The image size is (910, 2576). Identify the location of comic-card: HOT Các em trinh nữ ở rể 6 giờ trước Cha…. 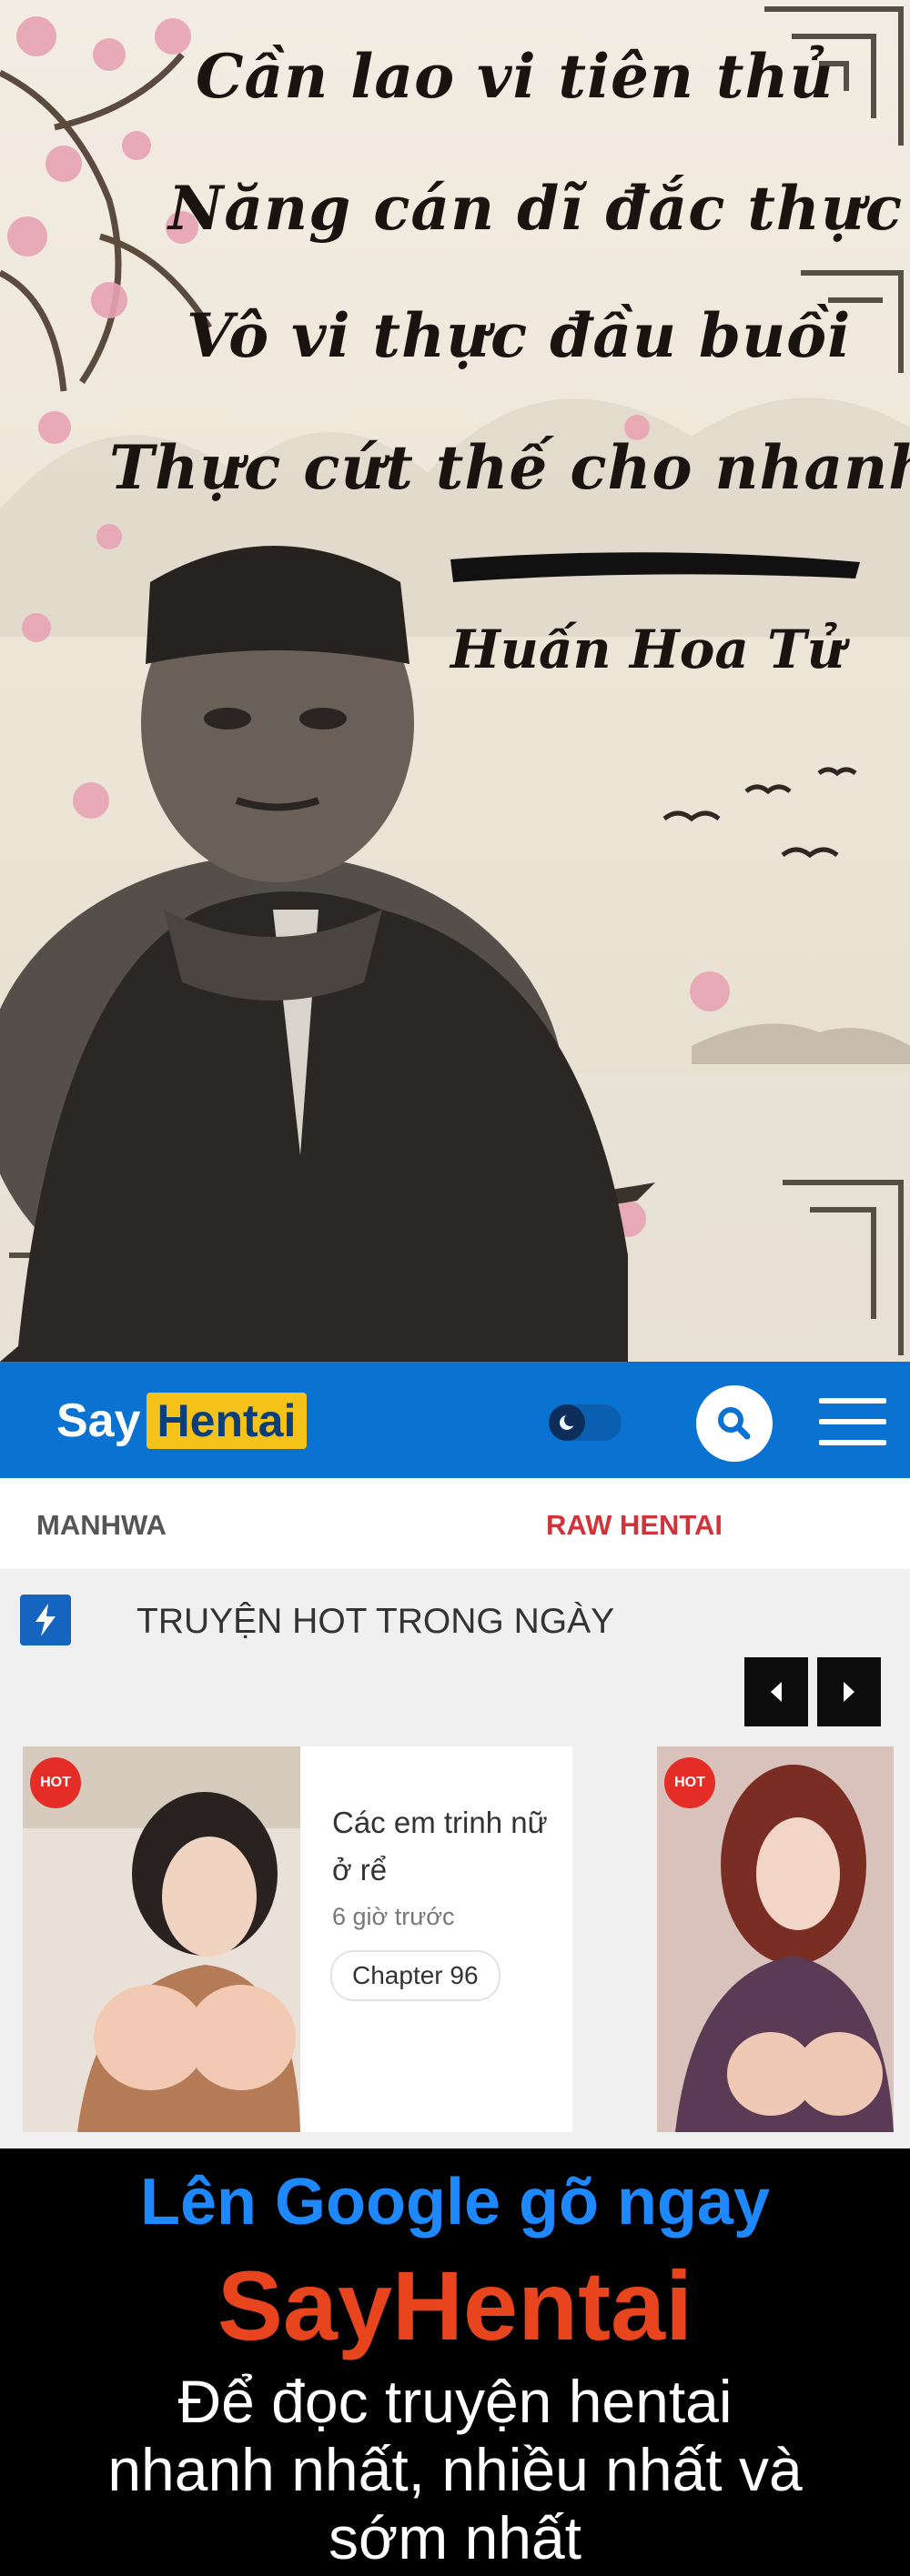
(298, 1939).